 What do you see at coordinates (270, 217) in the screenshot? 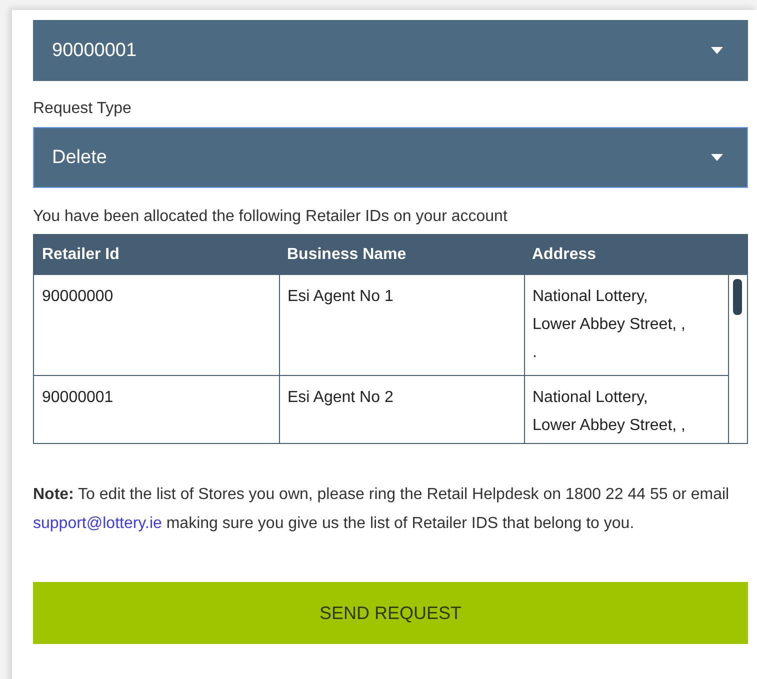
I see `info-text: You have been allocated the following Retailer IDs on your account` at bounding box center [270, 217].